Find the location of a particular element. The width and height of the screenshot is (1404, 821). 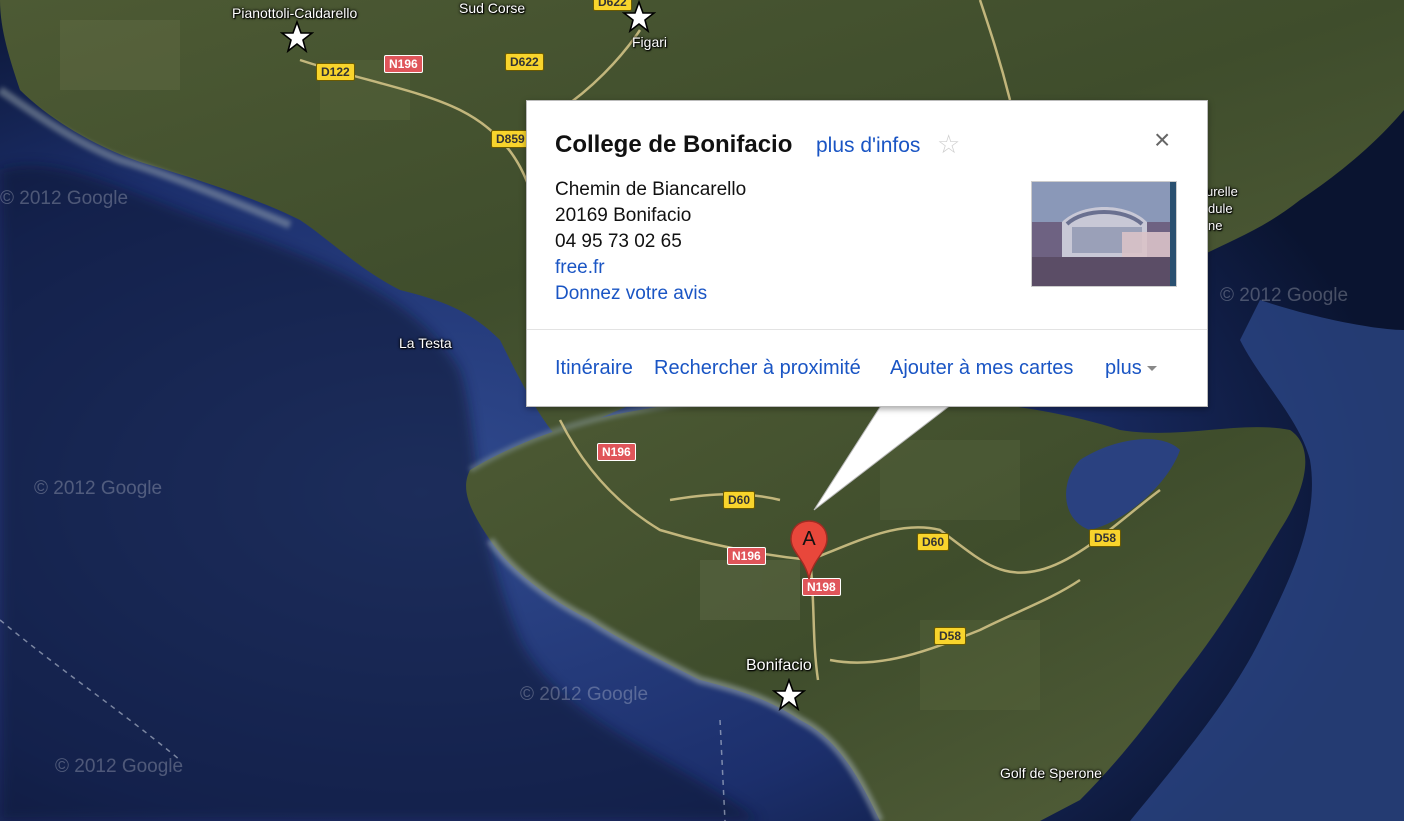

more-label: plus is located at coordinates (1123, 368).